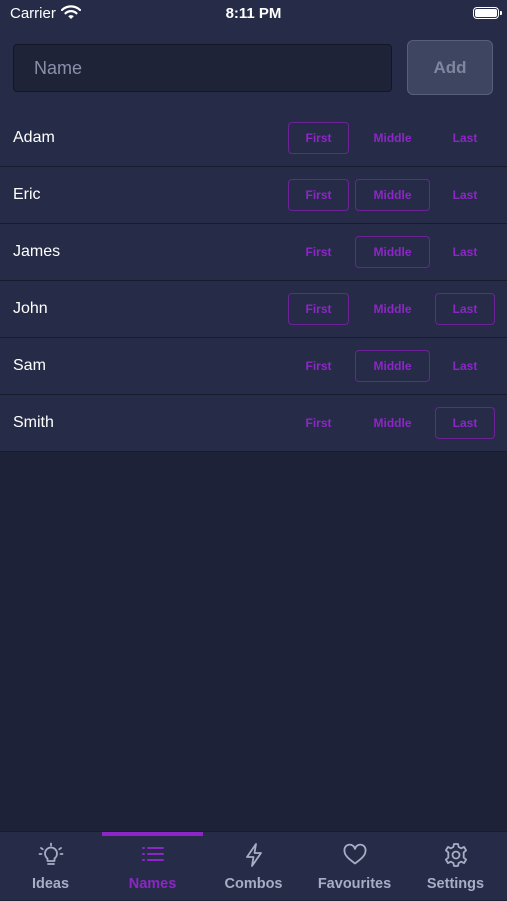  Describe the element at coordinates (51, 853) in the screenshot. I see `lightbulb-icon` at that location.